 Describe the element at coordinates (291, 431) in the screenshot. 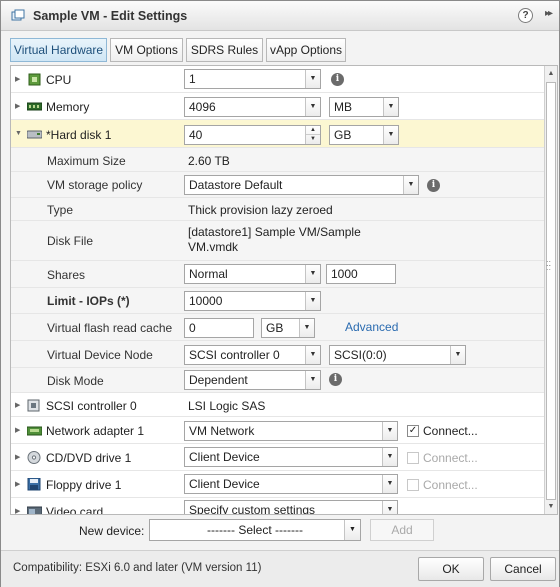

I see `network-select: VM Network ▼` at that location.